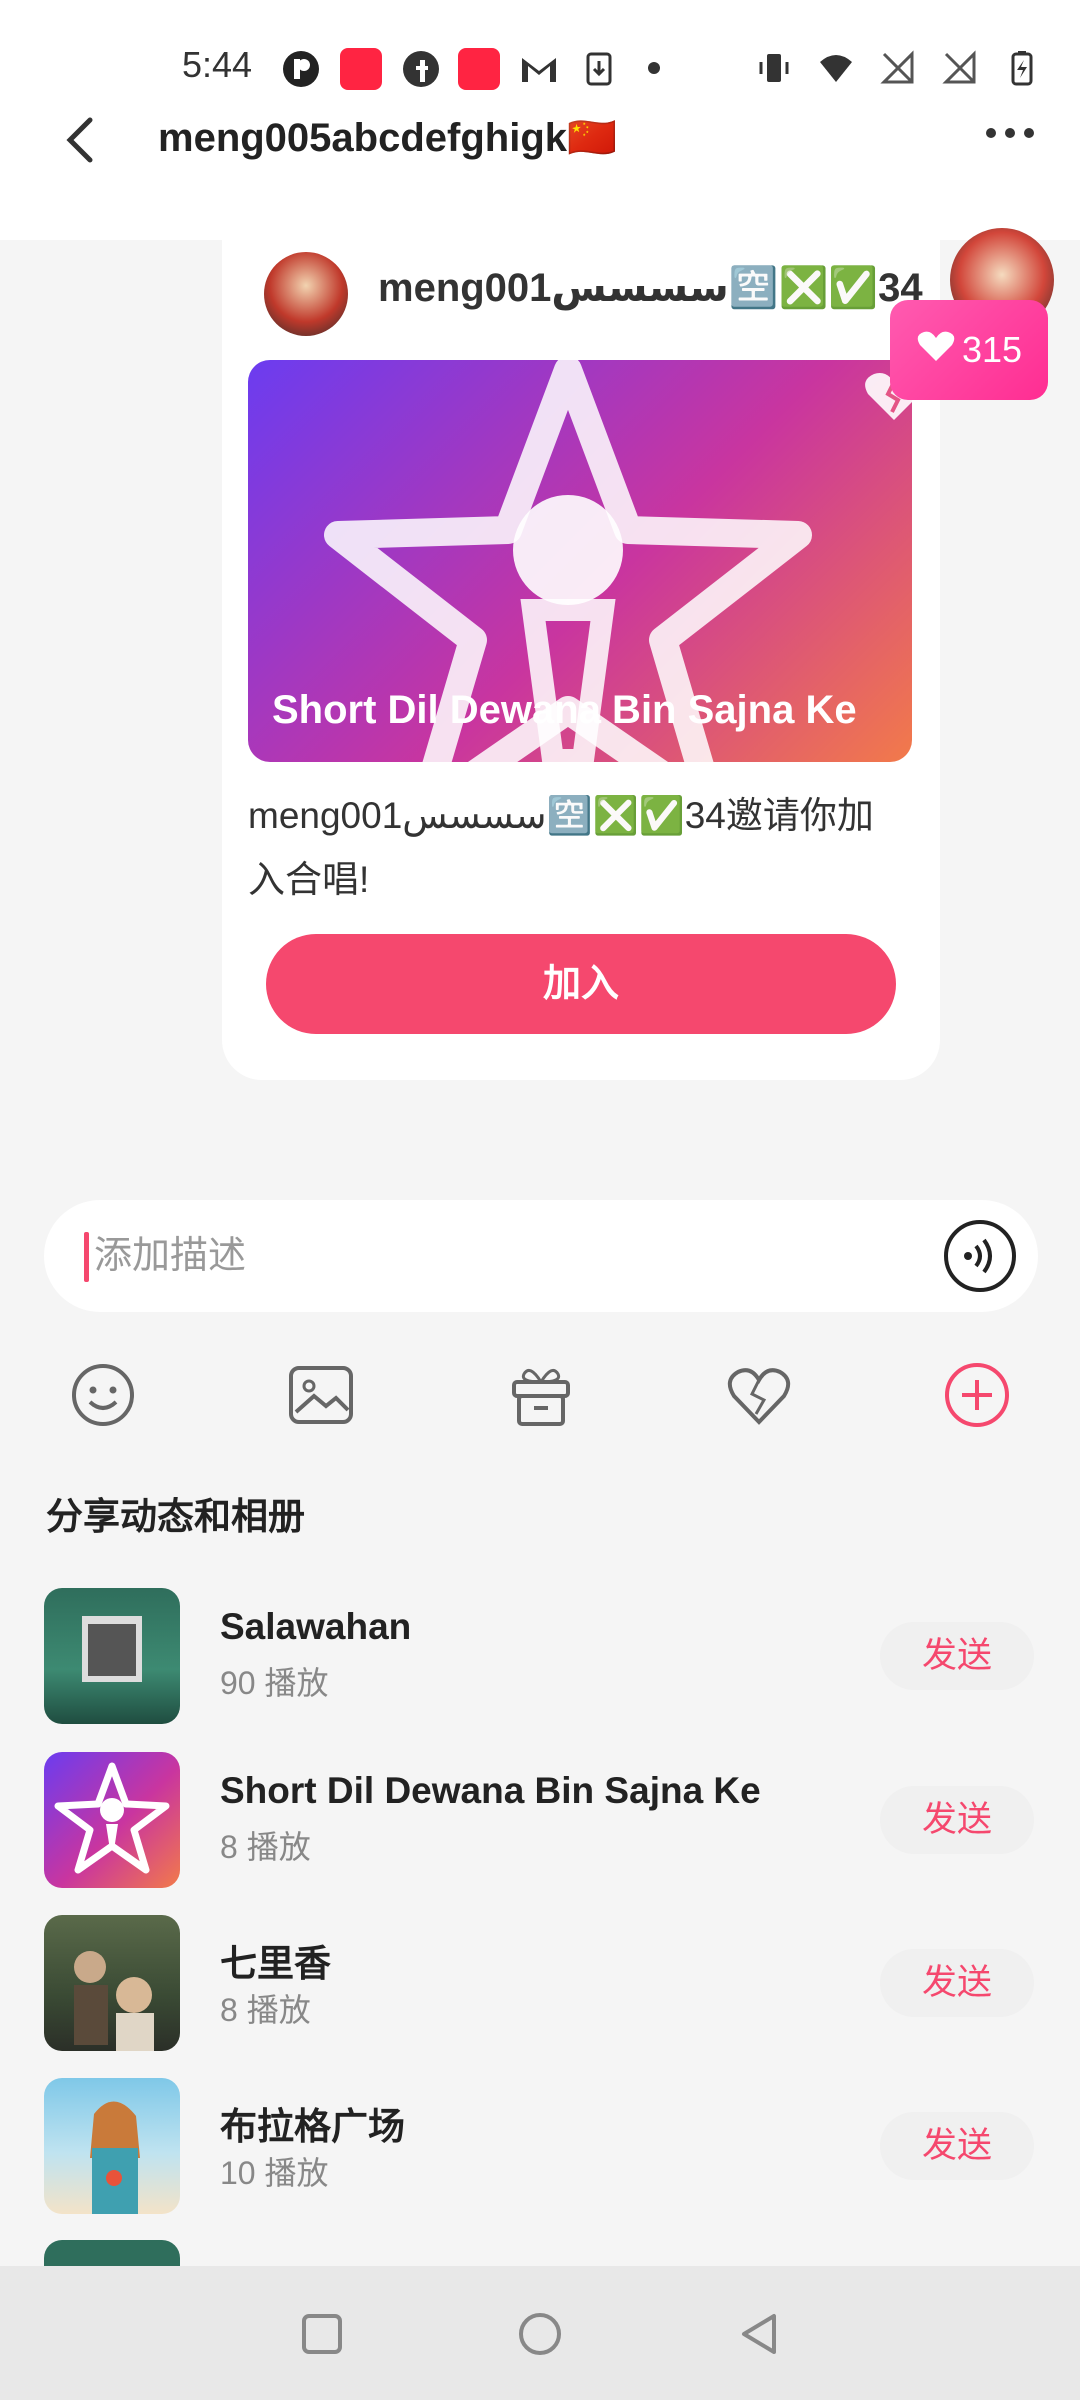  Describe the element at coordinates (321, 1395) in the screenshot. I see `image-icon` at that location.